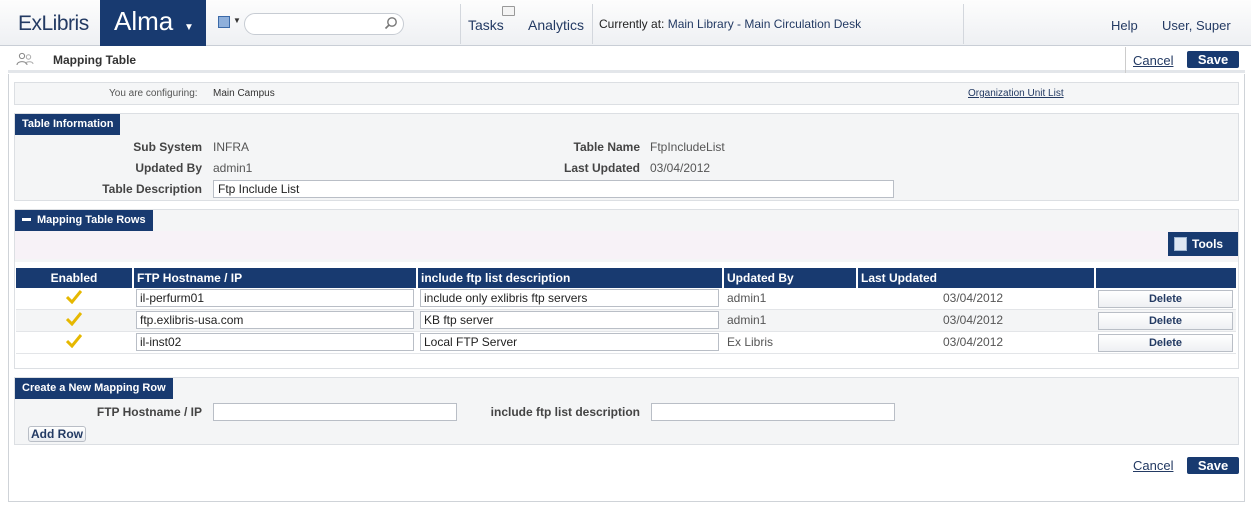  I want to click on alma-menu-button: Alma ▼, so click(153, 23).